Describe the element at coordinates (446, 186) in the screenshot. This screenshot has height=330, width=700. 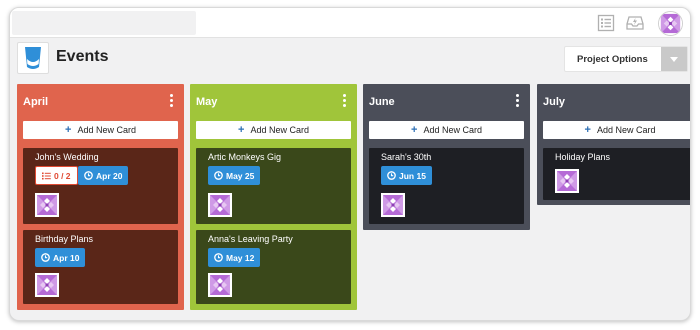
I see `card-sarahs-30th: Sarah's 30th Jun 15` at that location.